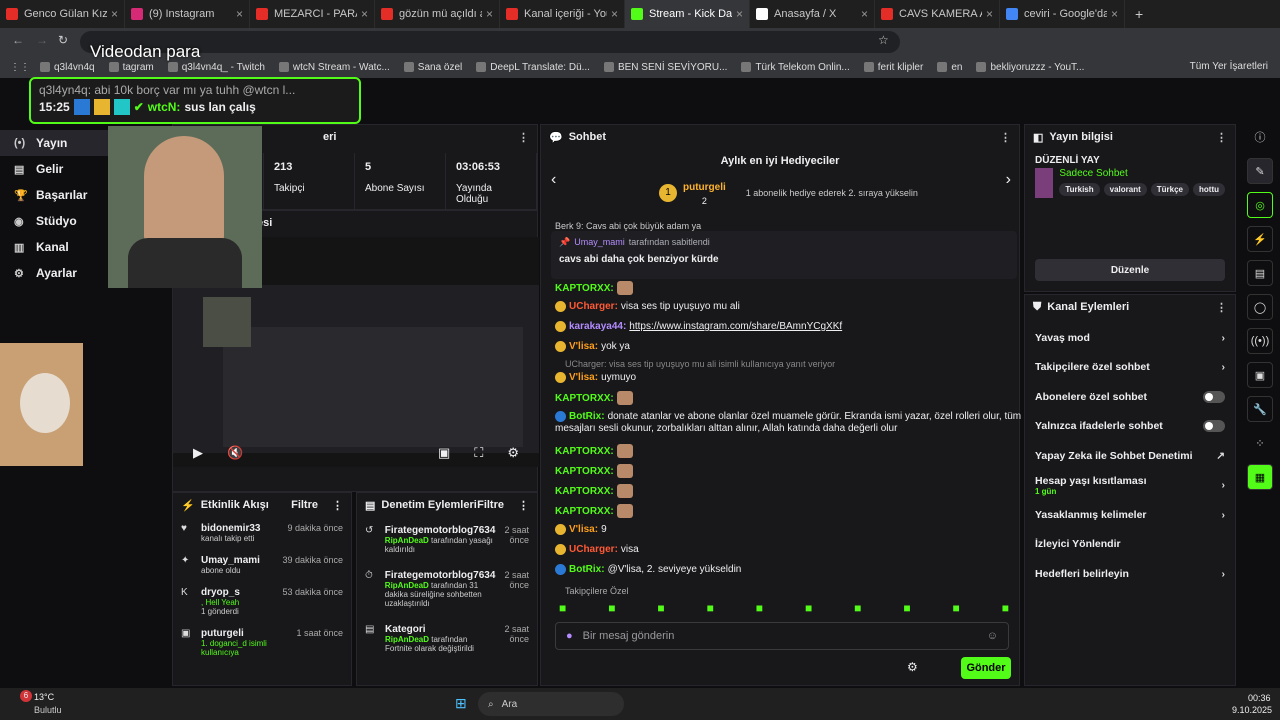  Describe the element at coordinates (1130, 456) in the screenshot. I see `channel-action: Yapay Zeka ile Sohbet Denetimi ↗` at that location.